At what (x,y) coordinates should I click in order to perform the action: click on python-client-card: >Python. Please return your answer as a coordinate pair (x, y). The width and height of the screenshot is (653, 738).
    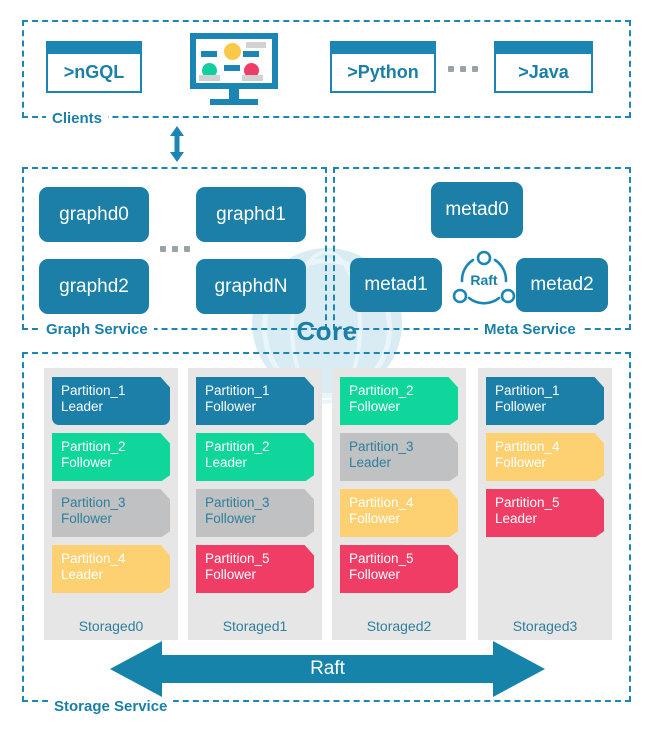
    Looking at the image, I should click on (383, 67).